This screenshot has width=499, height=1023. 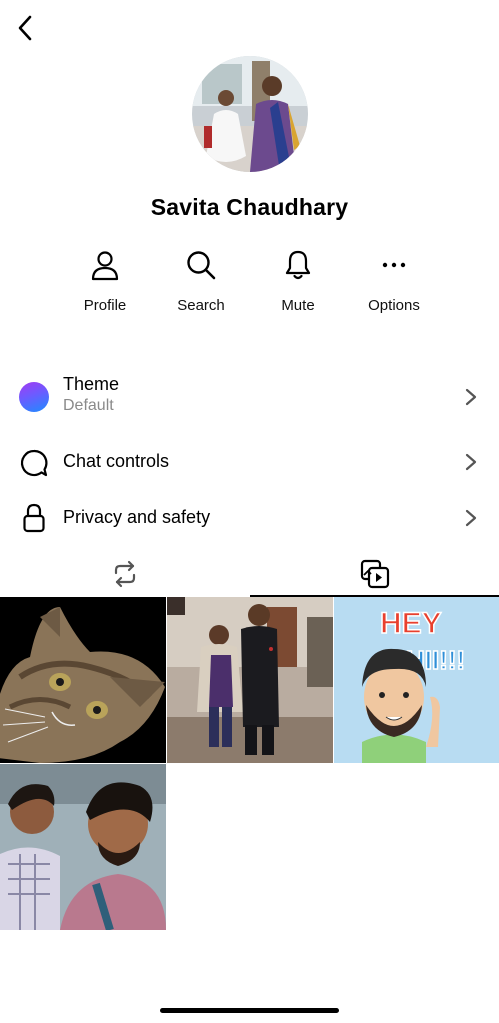 I want to click on tab-media, so click(x=374, y=574).